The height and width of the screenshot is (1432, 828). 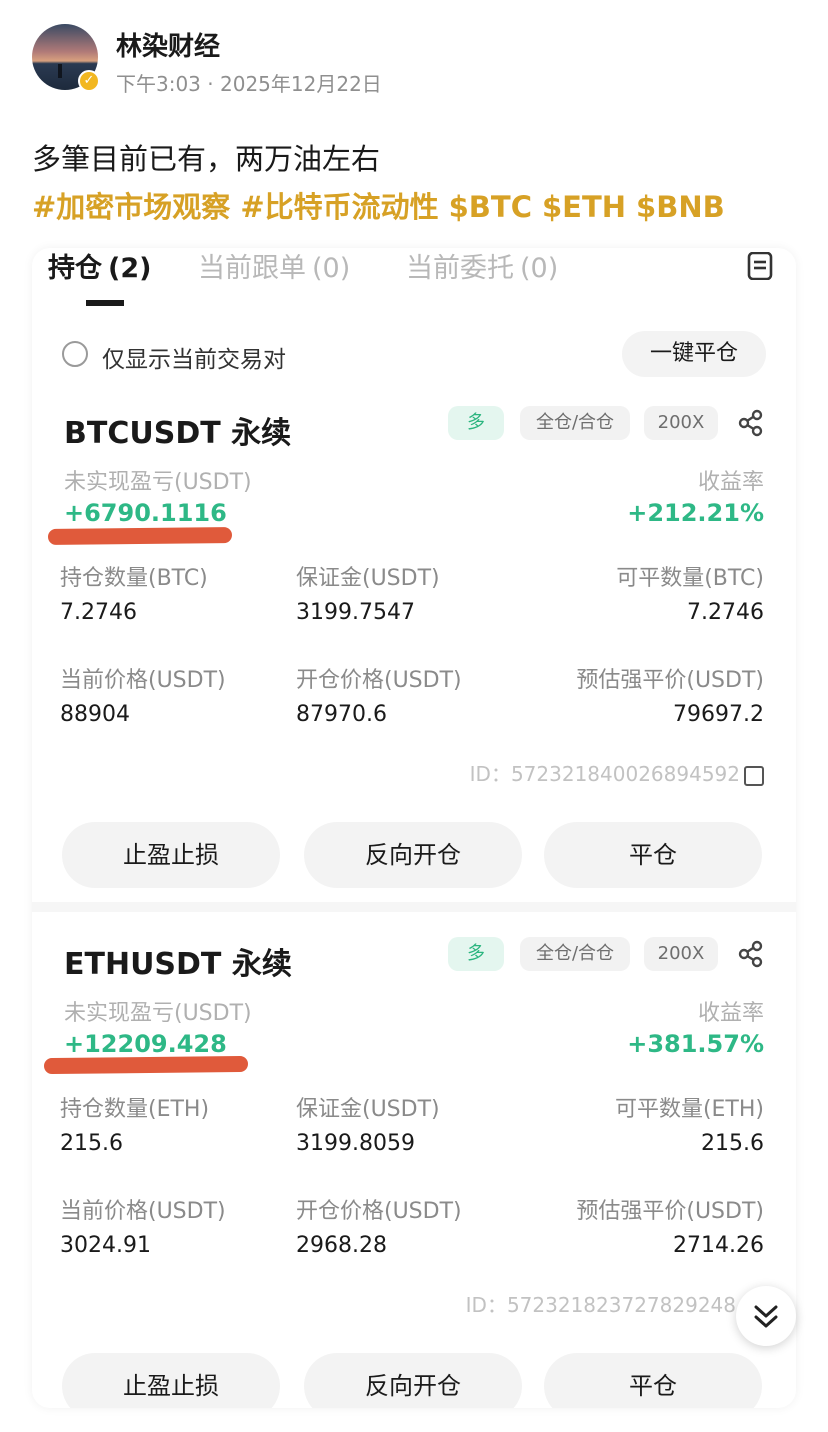 I want to click on double-chevron-down-icon, so click(x=766, y=1316).